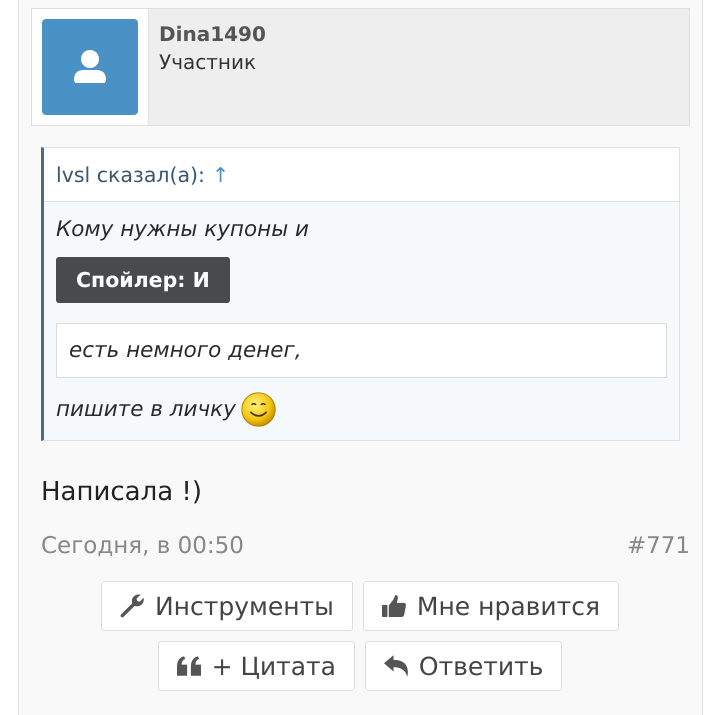 This screenshot has width=720, height=715. Describe the element at coordinates (182, 230) in the screenshot. I see `quote-text: Кому нужны купоны и` at that location.